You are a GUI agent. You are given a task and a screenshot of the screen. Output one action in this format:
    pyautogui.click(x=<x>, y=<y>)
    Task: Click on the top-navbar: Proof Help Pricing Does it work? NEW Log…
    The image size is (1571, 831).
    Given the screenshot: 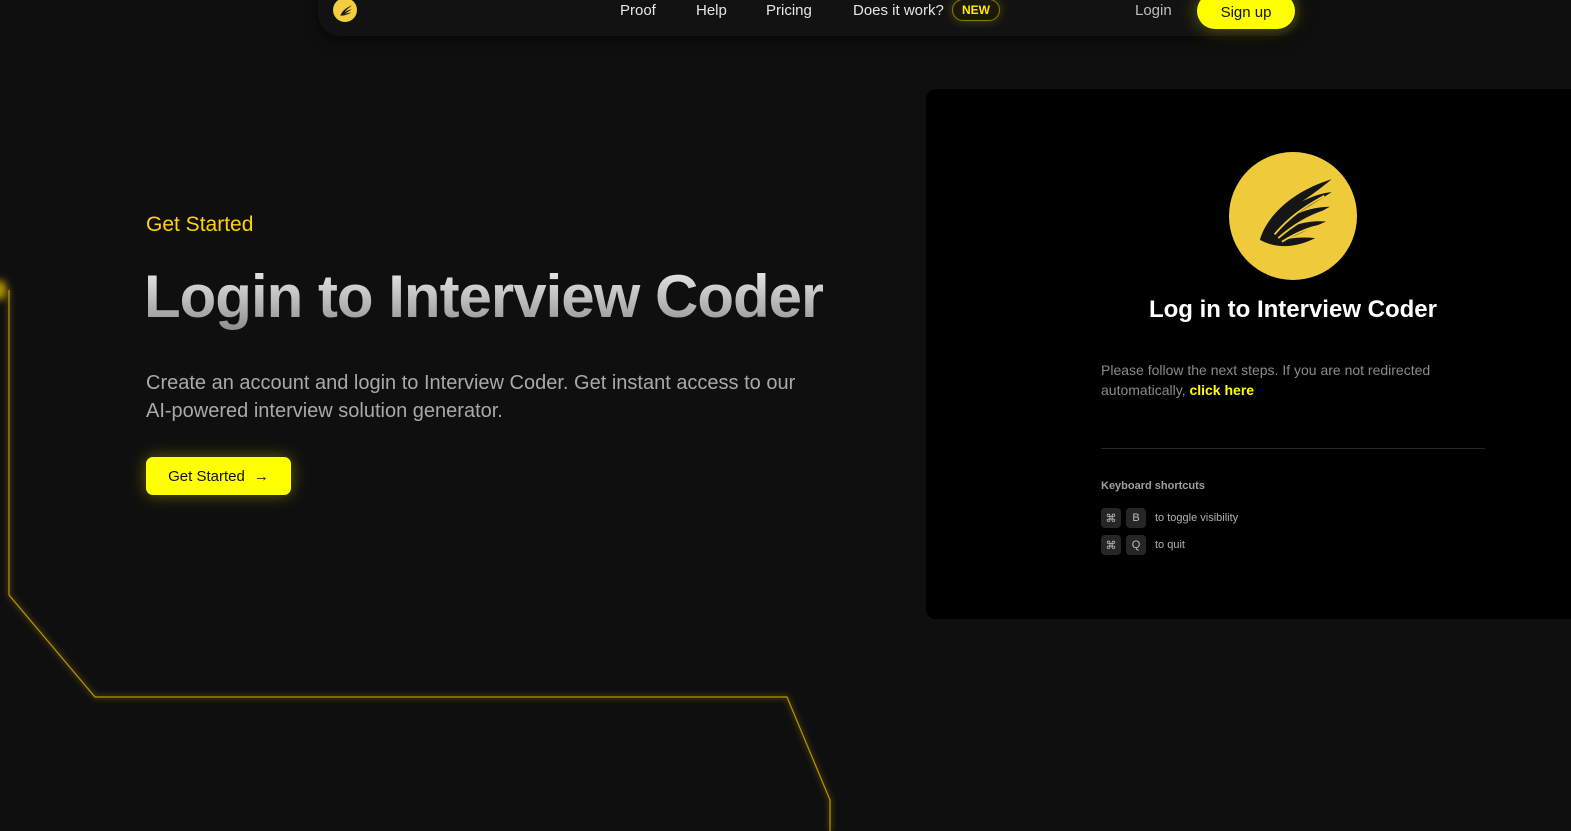 What is the action you would take?
    pyautogui.click(x=809, y=18)
    